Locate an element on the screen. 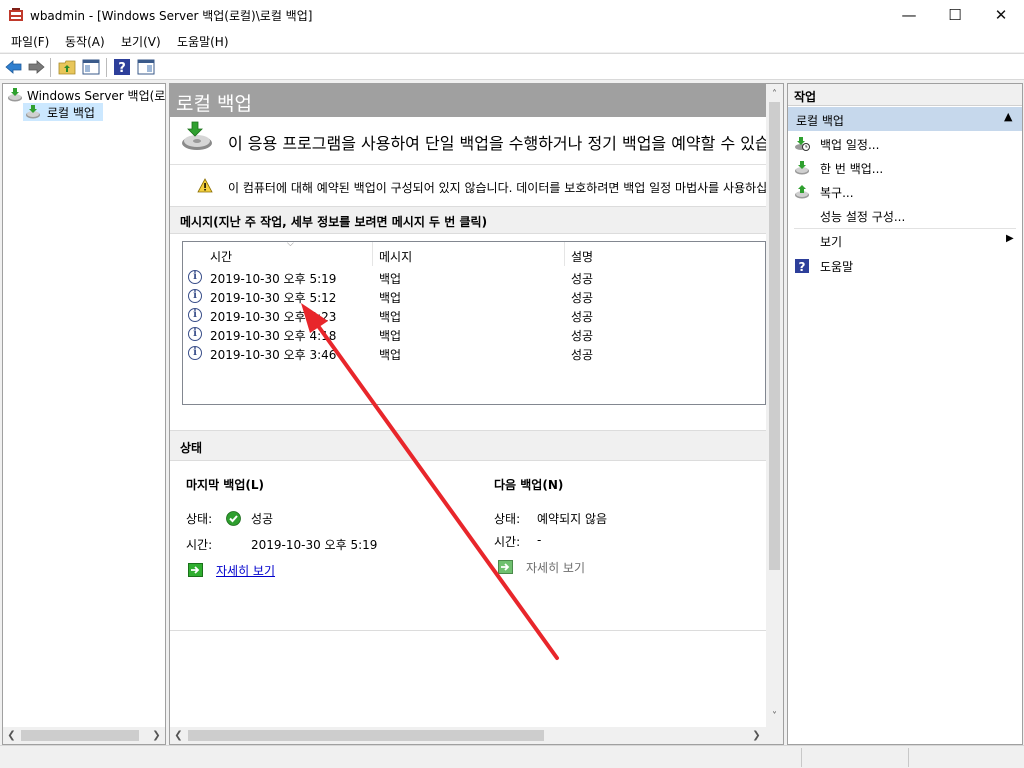 This screenshot has width=1024, height=768. go-arrow-icon is located at coordinates (195, 570).